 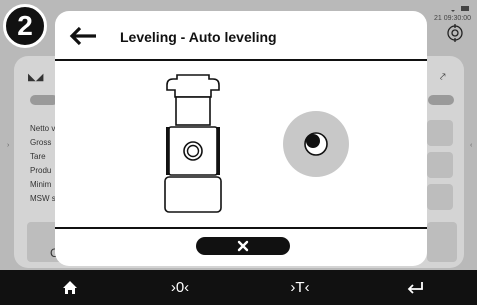 What do you see at coordinates (83, 36) in the screenshot?
I see `back-arrow-icon` at bounding box center [83, 36].